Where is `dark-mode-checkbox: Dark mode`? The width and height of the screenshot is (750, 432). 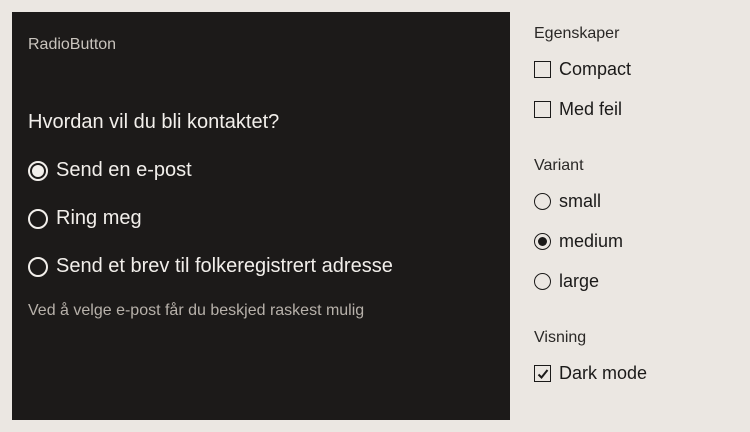
dark-mode-checkbox: Dark mode is located at coordinates (590, 373).